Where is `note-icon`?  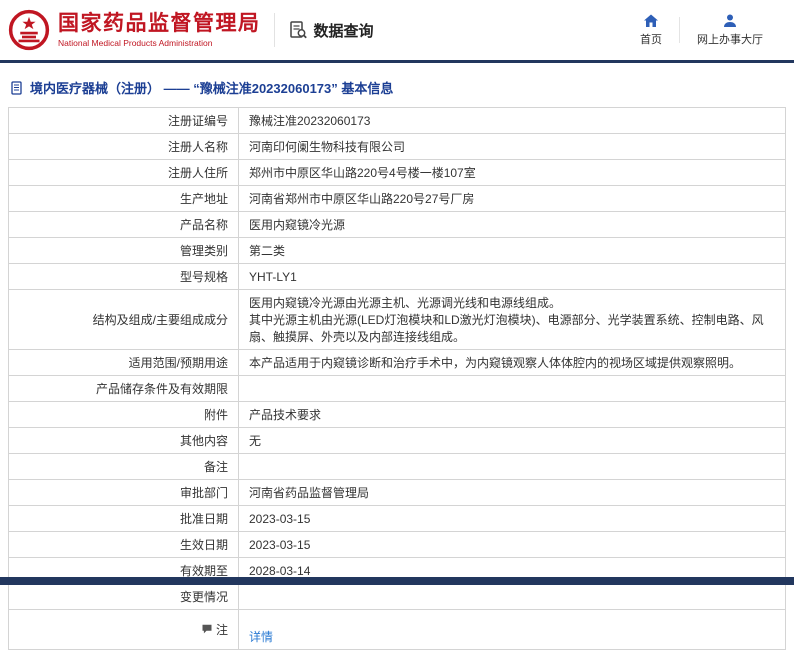
note-icon is located at coordinates (207, 629).